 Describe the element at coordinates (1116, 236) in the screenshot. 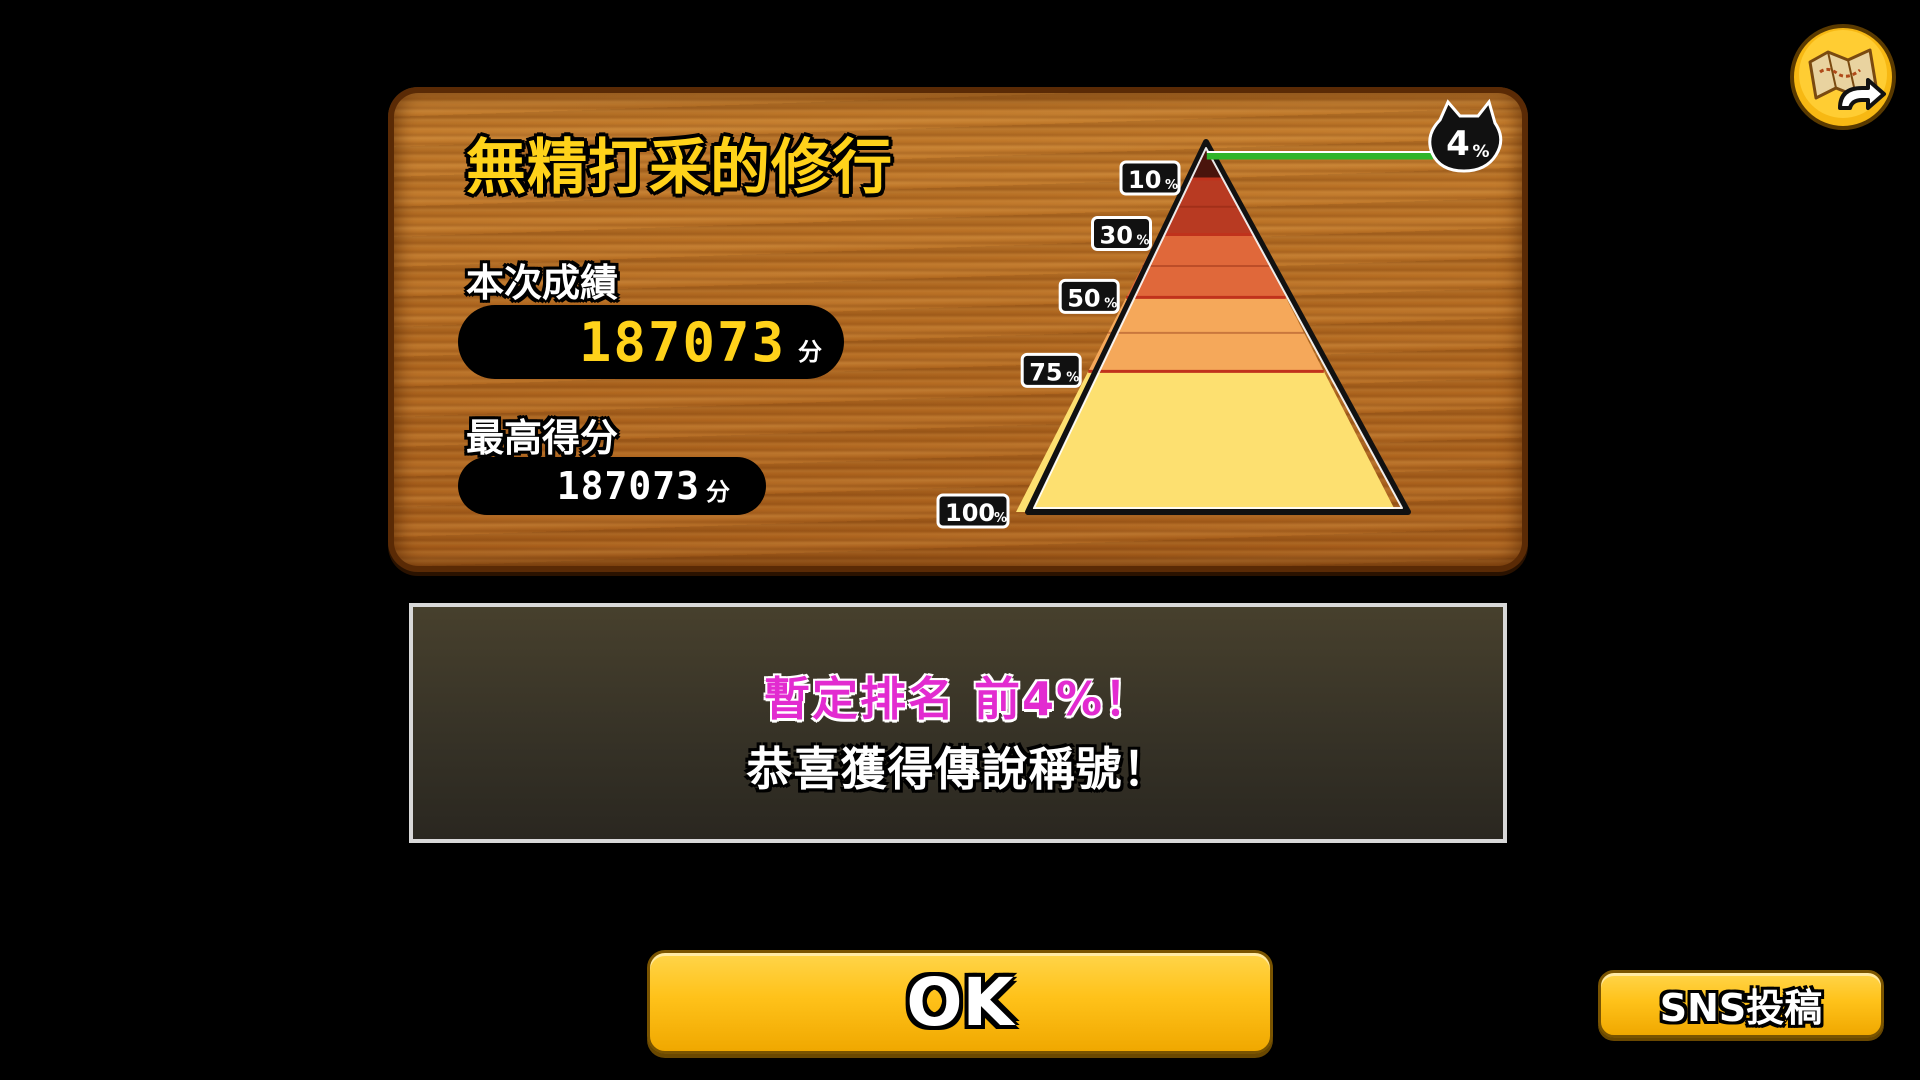

I see `pyramid-label-number: 30` at that location.